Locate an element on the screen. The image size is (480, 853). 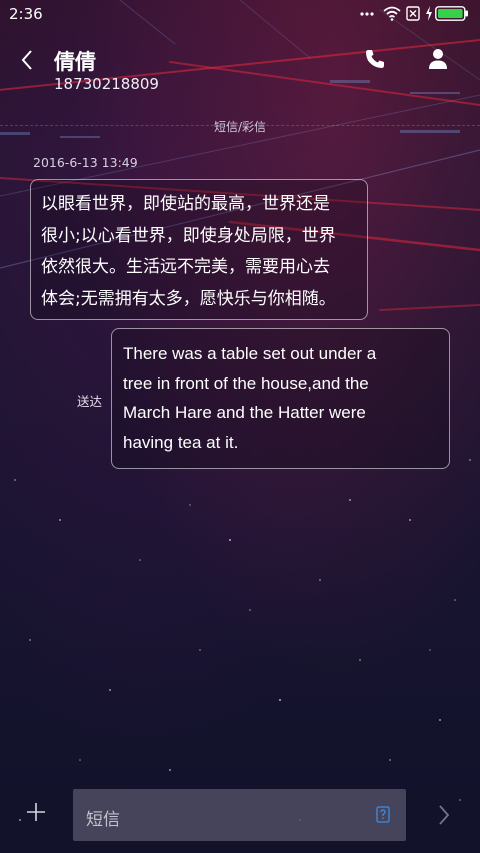
message-line: There was a table set out under a is located at coordinates (250, 353).